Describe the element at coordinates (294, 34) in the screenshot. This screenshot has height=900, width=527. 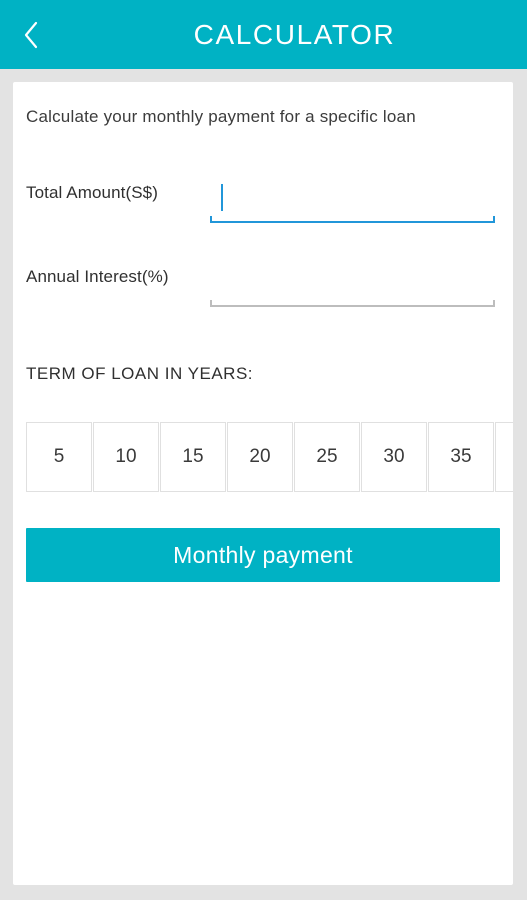
I see `page-title: CALCULATOR` at that location.